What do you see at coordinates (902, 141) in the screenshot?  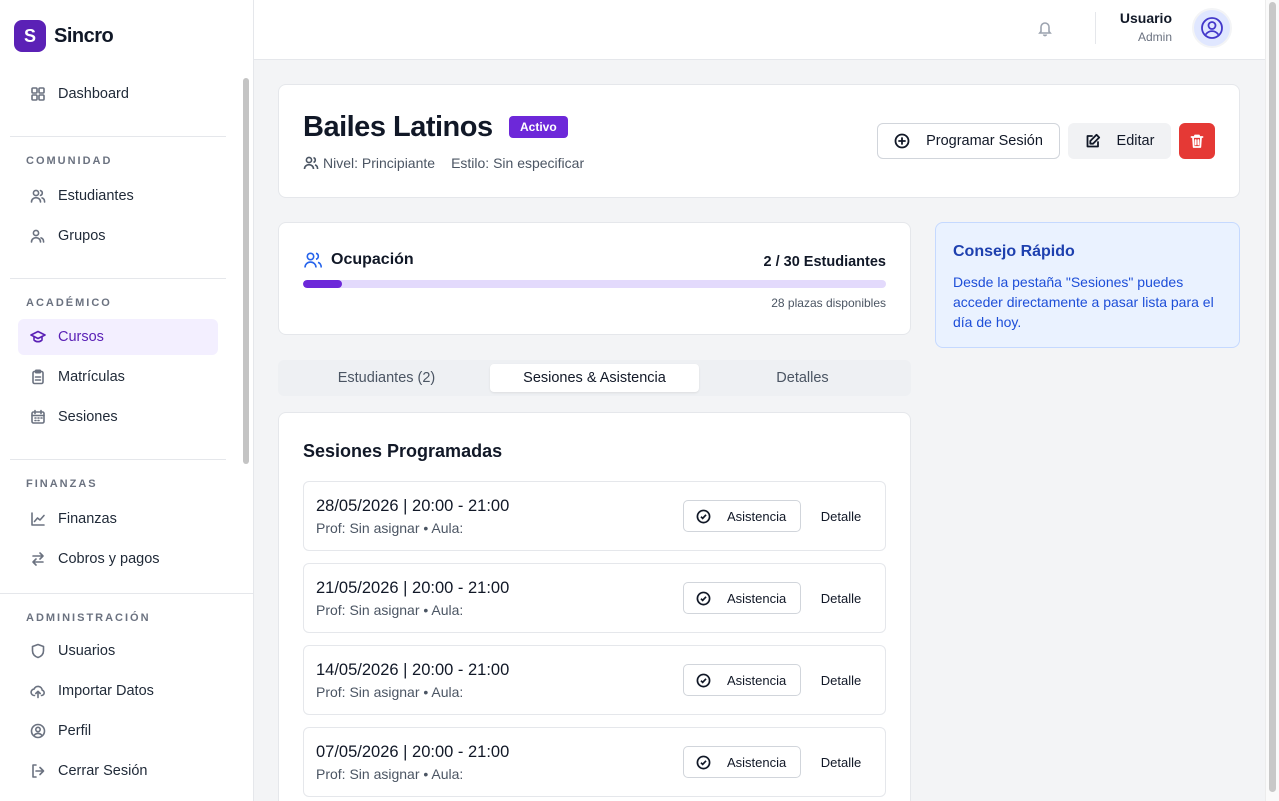 I see `plus-circle-icon` at bounding box center [902, 141].